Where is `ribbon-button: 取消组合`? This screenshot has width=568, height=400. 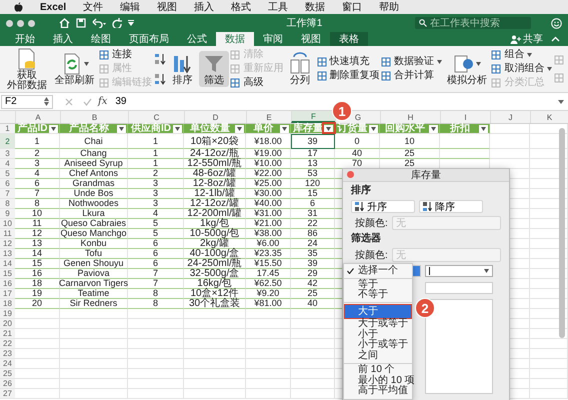
ribbon-button: 取消组合 is located at coordinates (521, 69).